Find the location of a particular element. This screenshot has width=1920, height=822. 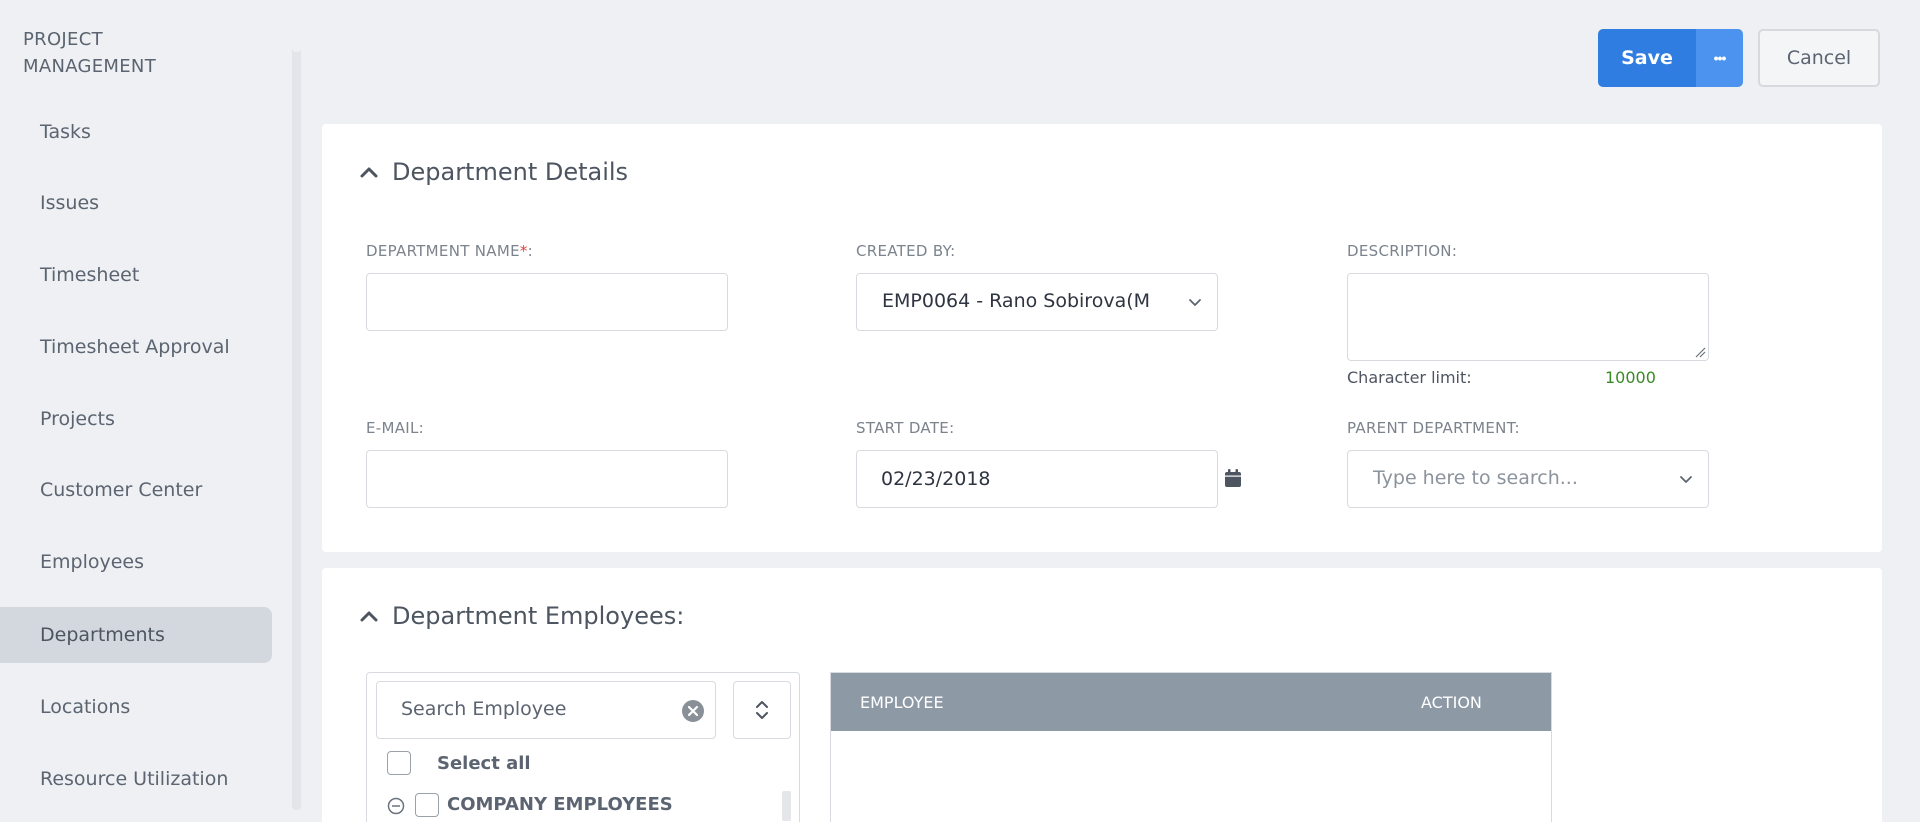

department-details-header: Department Details is located at coordinates (493, 172).